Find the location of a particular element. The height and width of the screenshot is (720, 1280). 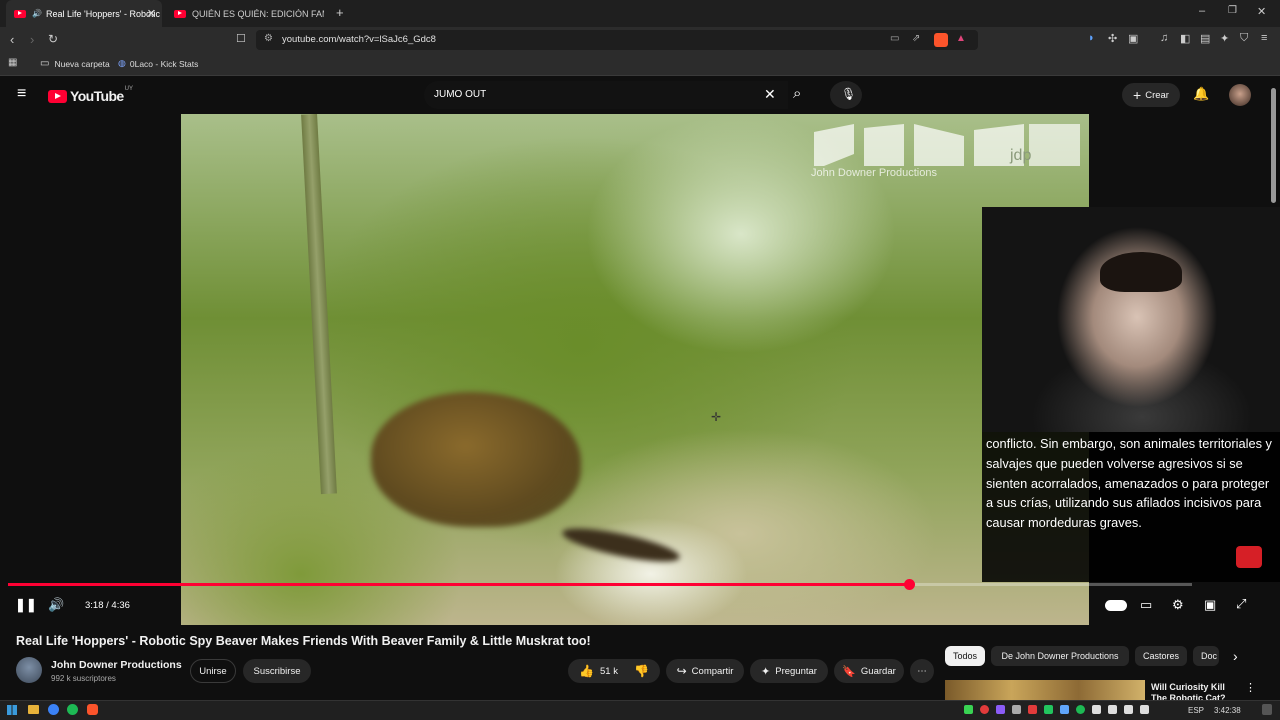

progress-bar is located at coordinates (600, 584).